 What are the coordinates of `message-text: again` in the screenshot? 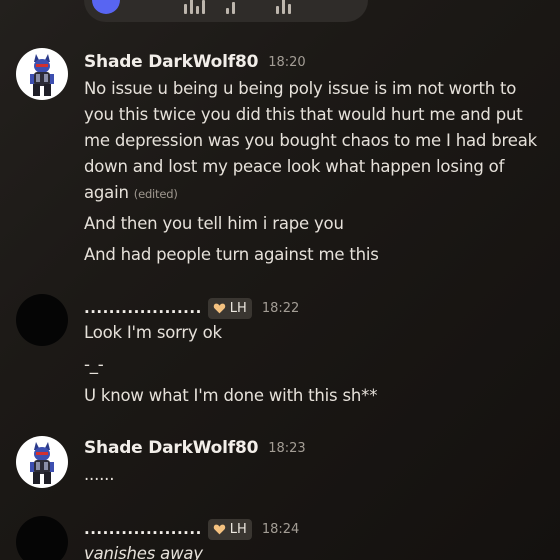 It's located at (106, 192).